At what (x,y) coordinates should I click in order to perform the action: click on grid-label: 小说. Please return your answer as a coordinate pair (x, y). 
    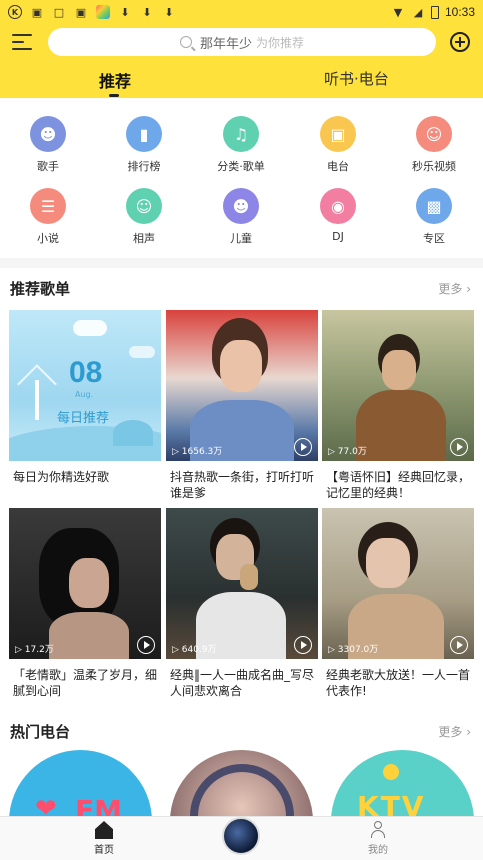
    Looking at the image, I should click on (48, 238).